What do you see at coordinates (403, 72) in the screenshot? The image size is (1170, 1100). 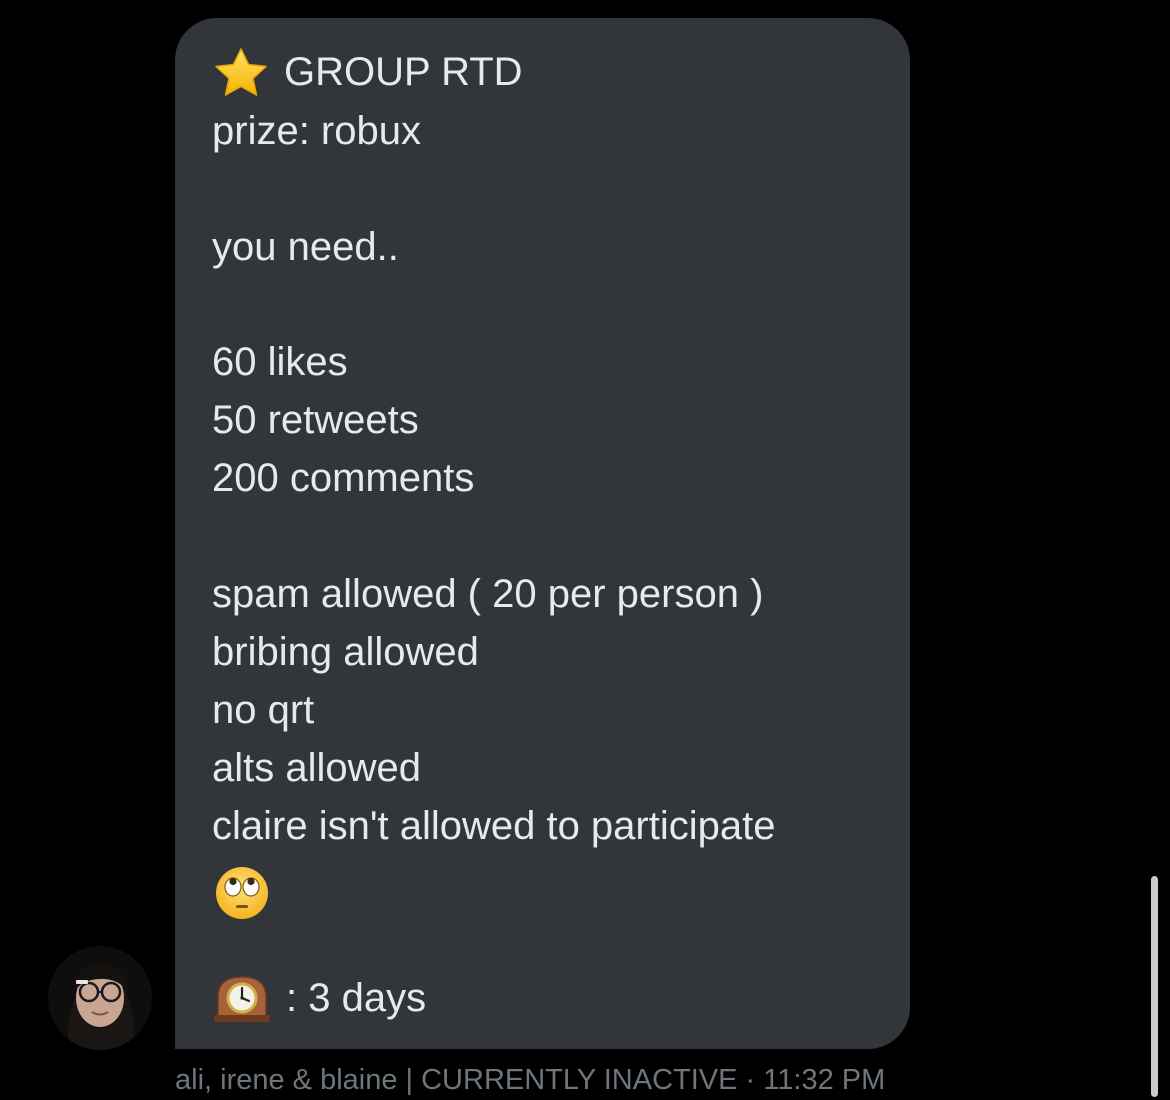 I see `message-title: GROUP RTD` at bounding box center [403, 72].